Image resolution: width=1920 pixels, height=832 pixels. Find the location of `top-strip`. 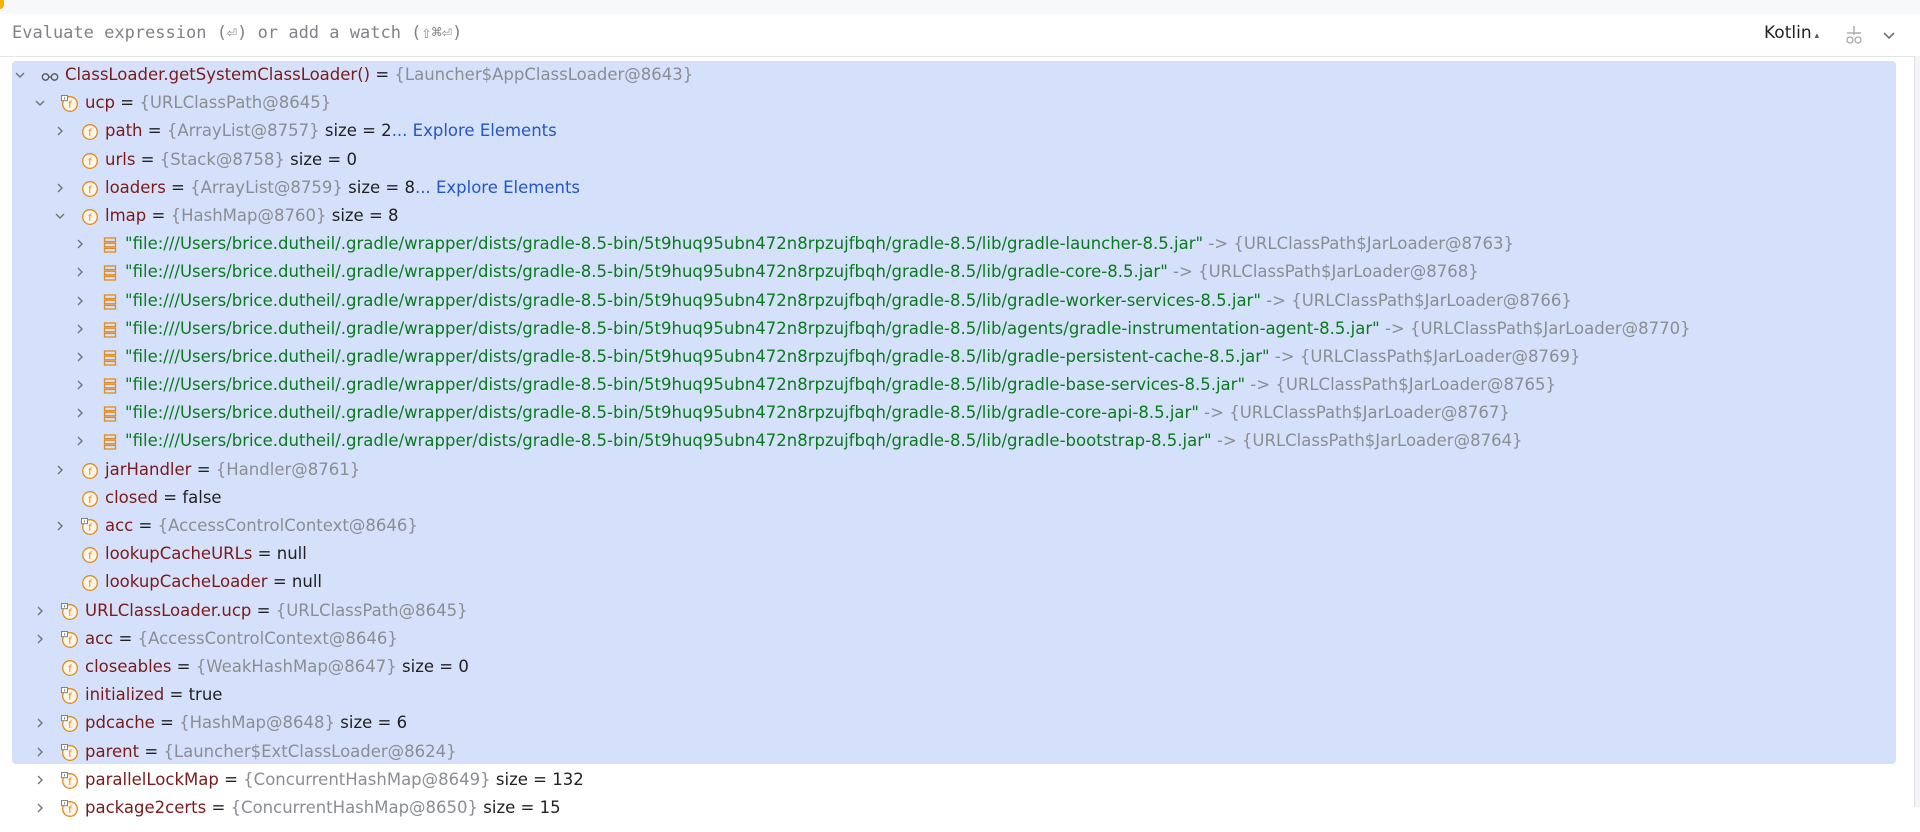

top-strip is located at coordinates (960, 7).